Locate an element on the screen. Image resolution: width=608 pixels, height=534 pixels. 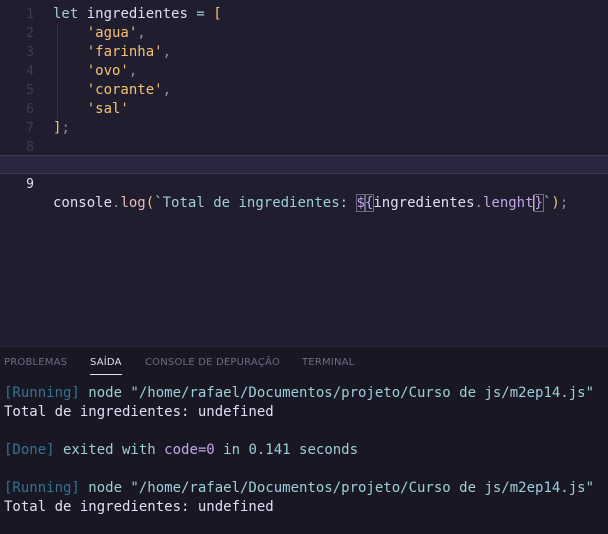
interp-brace-close: } is located at coordinates (539, 203).